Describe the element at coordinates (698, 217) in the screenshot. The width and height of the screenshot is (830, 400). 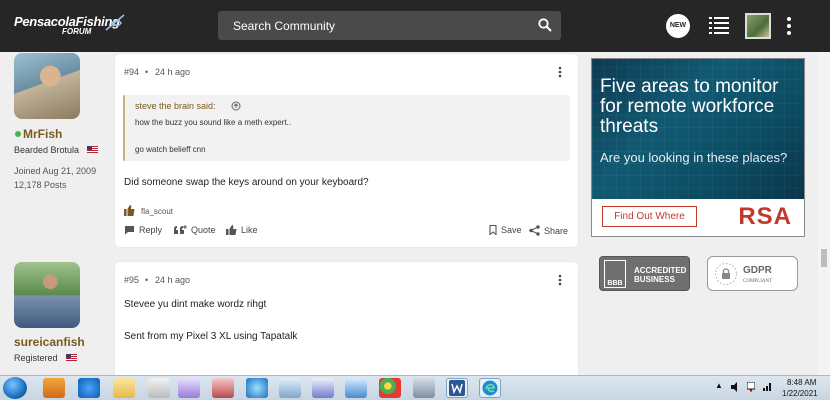
I see `ad-footer: Find Out Where RSA` at that location.